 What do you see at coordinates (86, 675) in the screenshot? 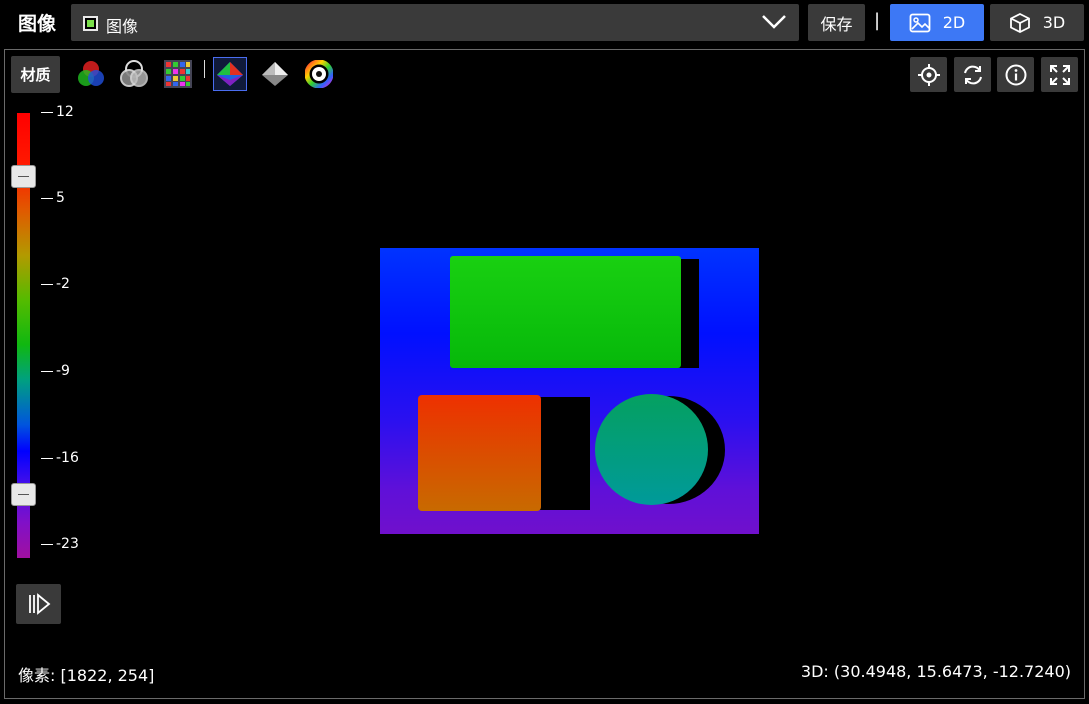
I see `pixel-readout: 像素: [1822, 254]` at bounding box center [86, 675].